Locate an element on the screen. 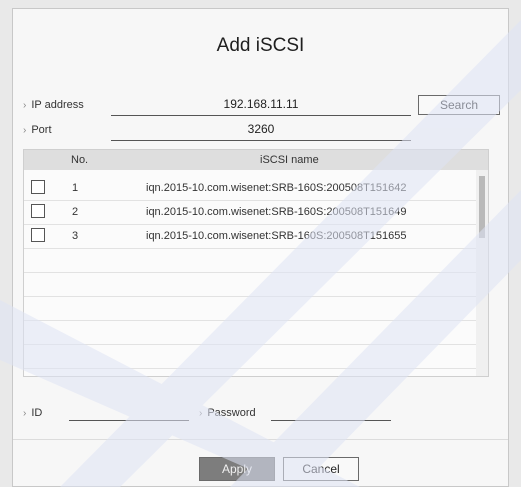 Image resolution: width=521 pixels, height=487 pixels. table-header: No. iSCSI name is located at coordinates (256, 160).